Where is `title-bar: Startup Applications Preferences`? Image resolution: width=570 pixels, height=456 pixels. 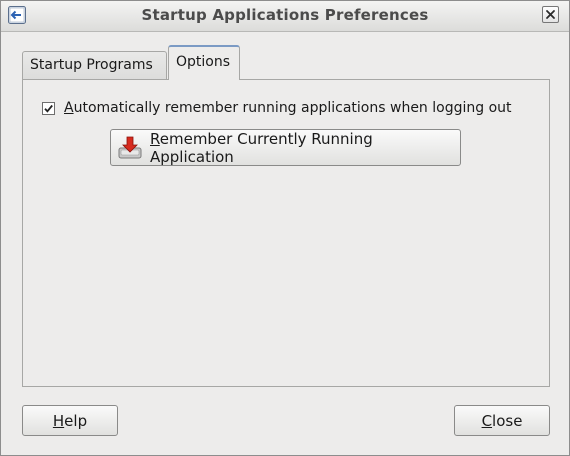 title-bar: Startup Applications Preferences is located at coordinates (285, 16).